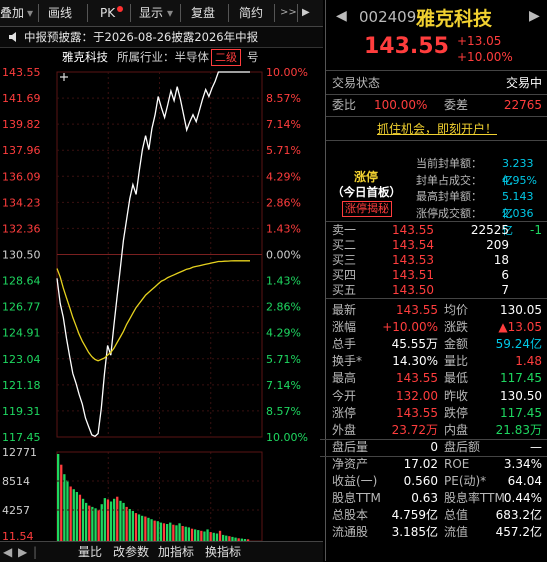  Describe the element at coordinates (21, 333) in the screenshot. I see `price-tick-label: 124.91` at that location.